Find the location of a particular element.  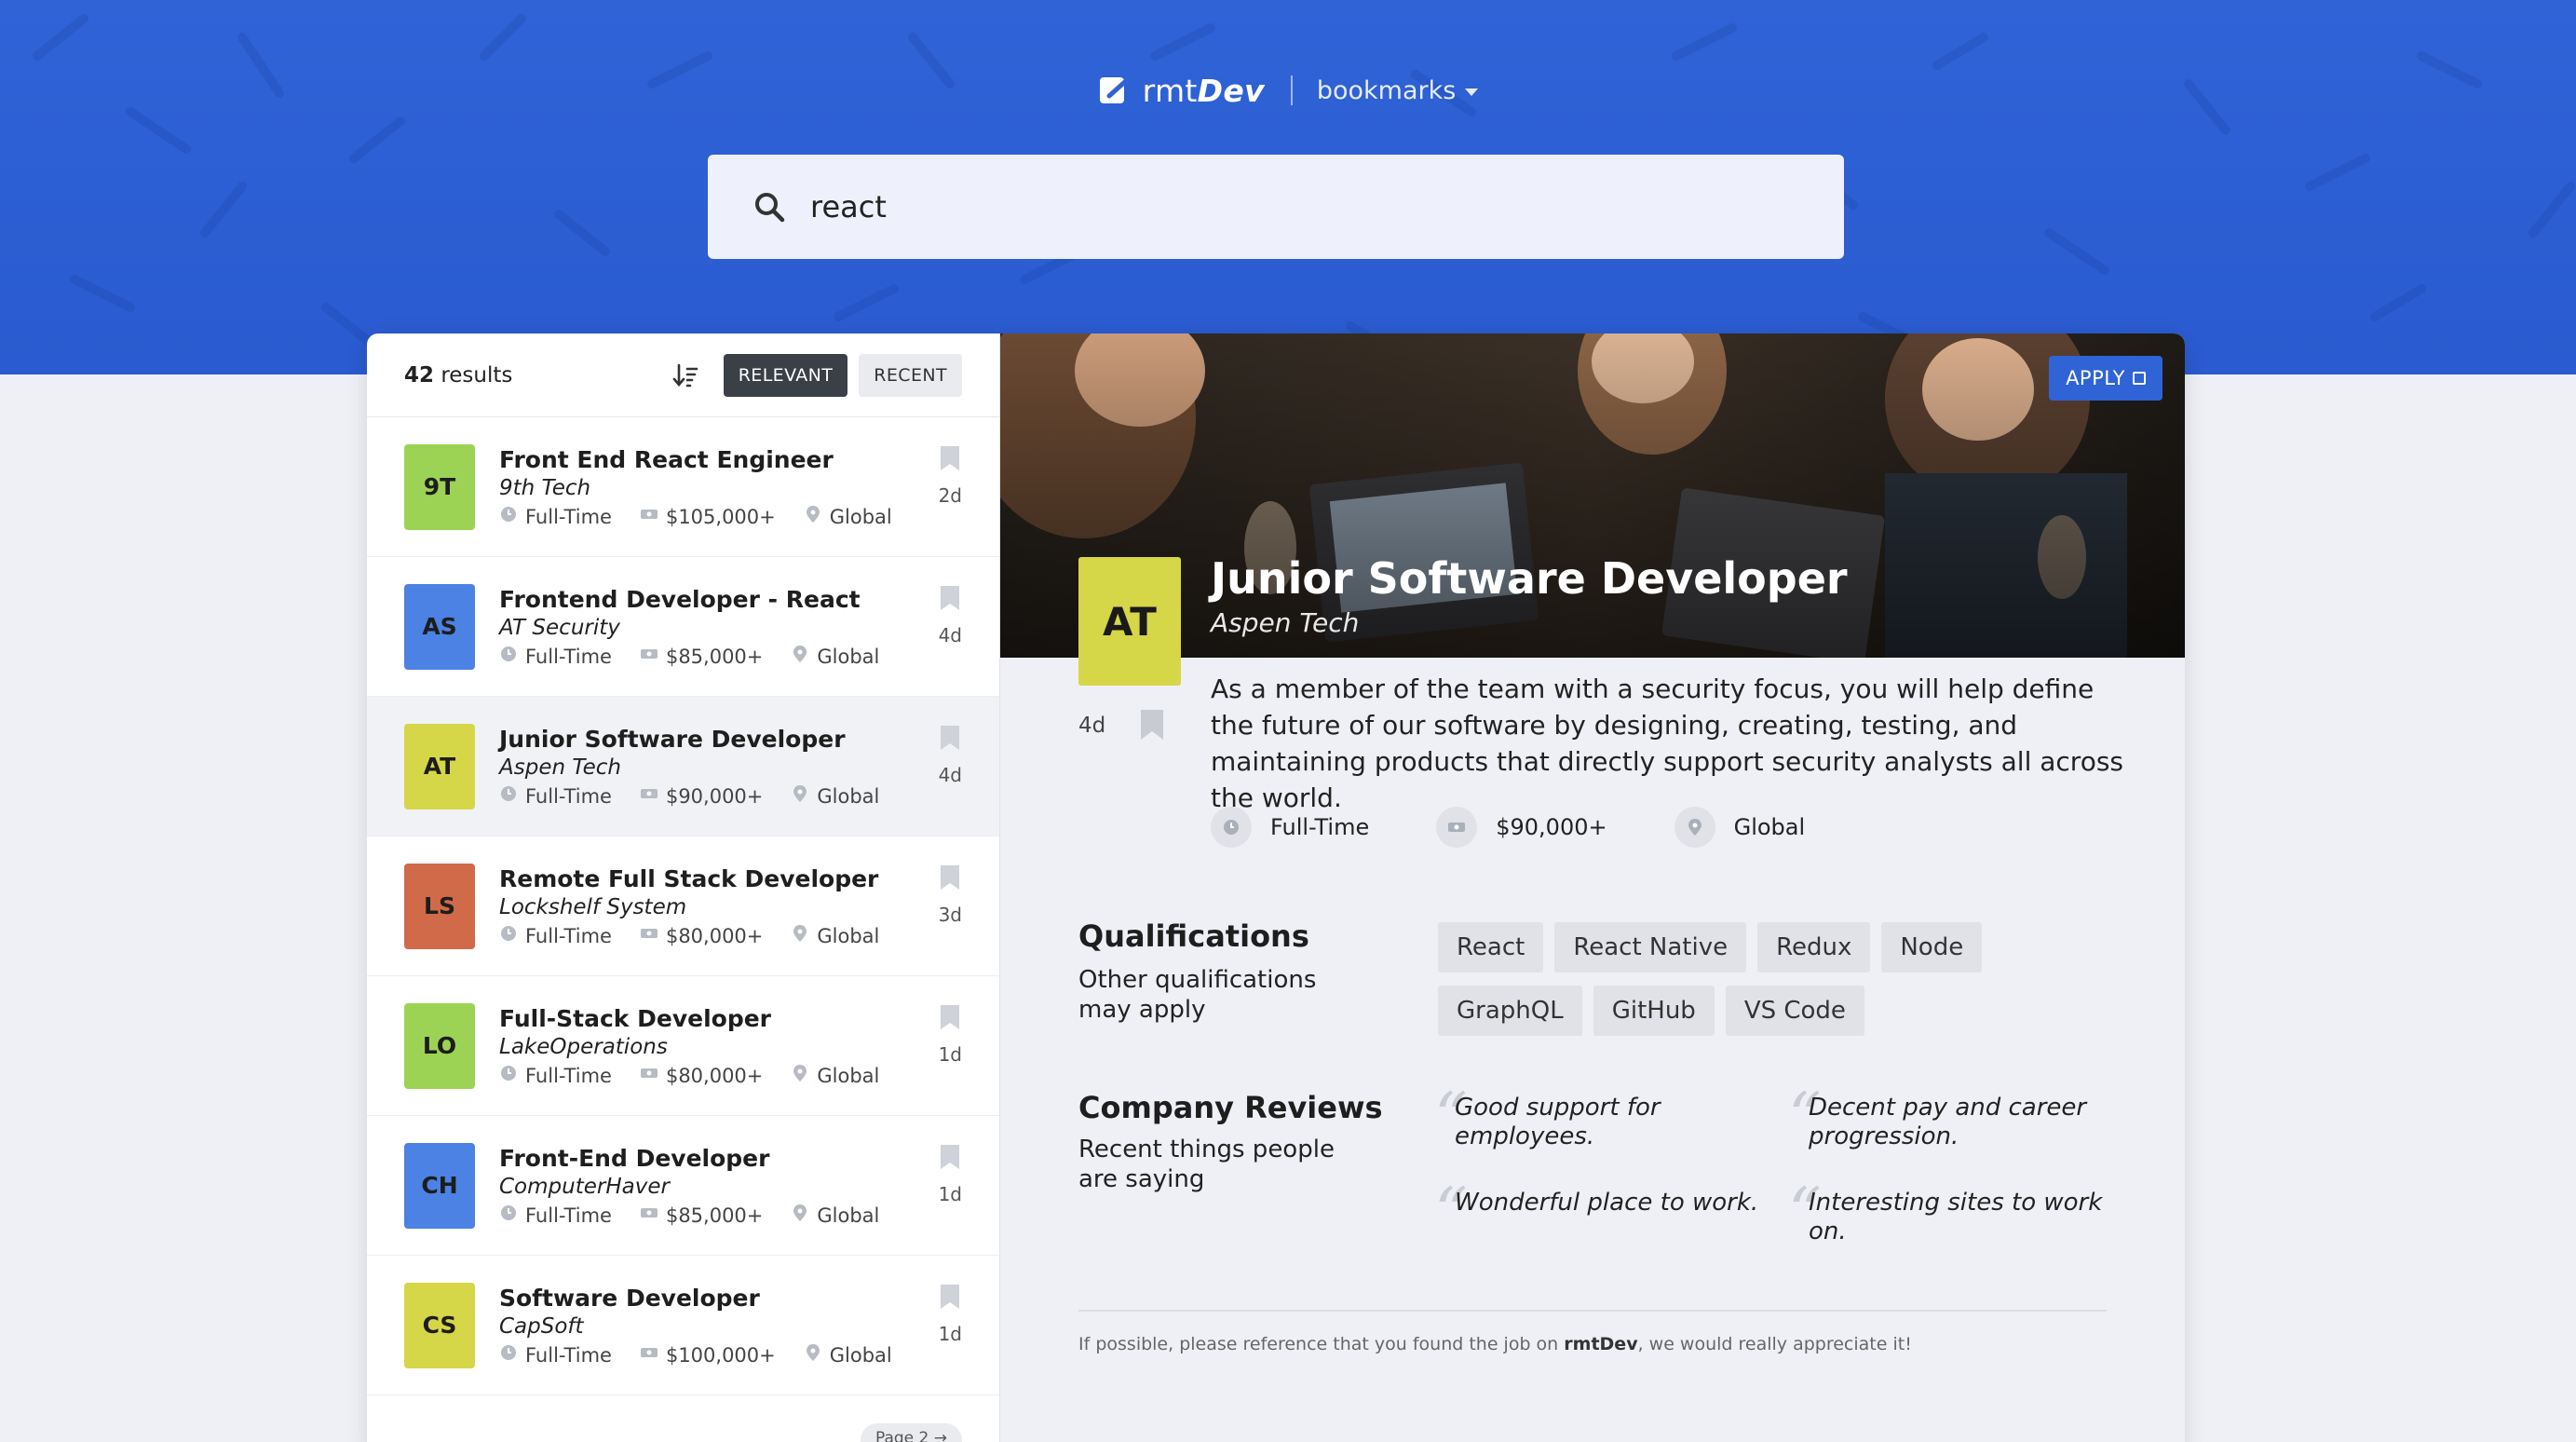

search-input is located at coordinates (1276, 206).